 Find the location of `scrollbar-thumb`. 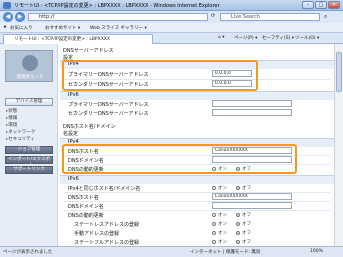

scrollbar-thumb is located at coordinates (339, 72).